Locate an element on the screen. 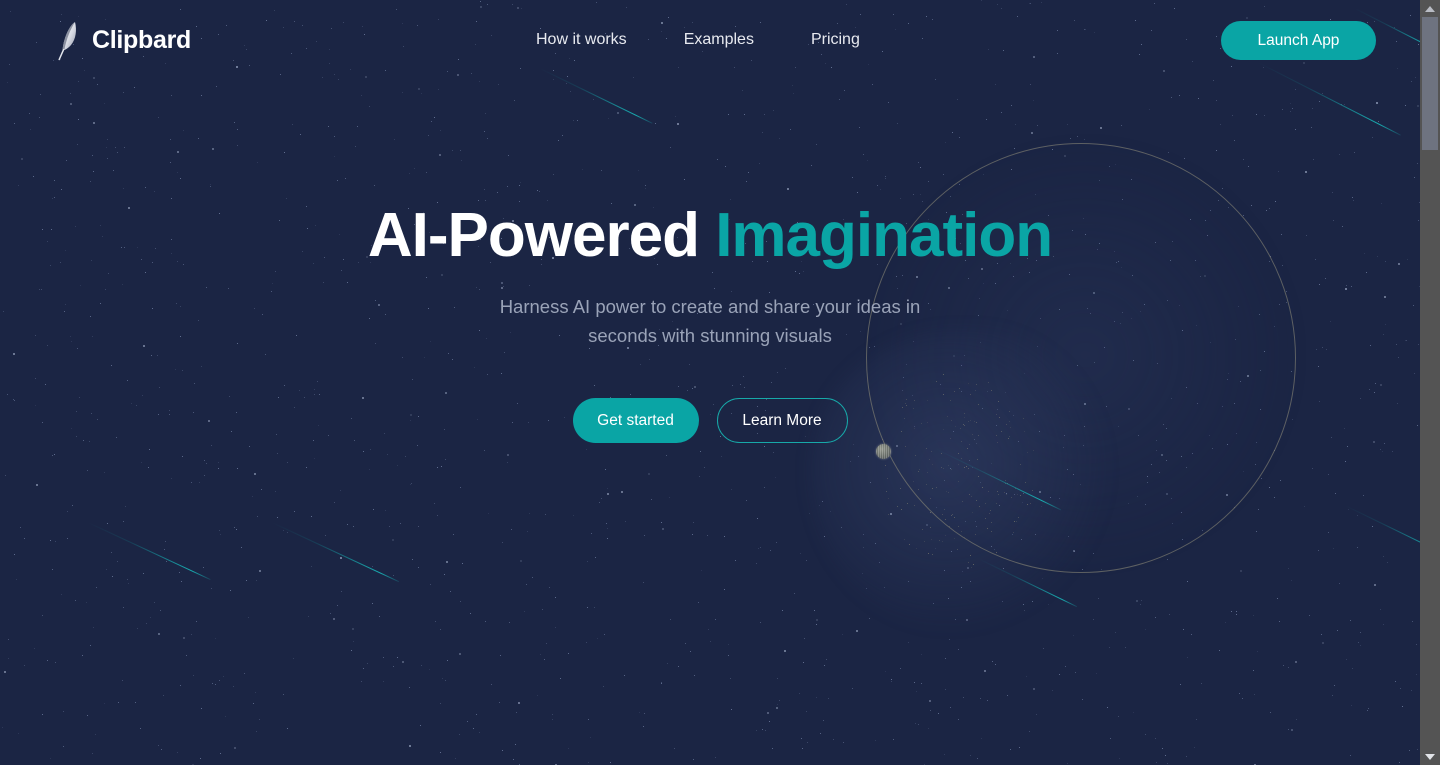 Image resolution: width=1440 pixels, height=765 pixels. hero-cta-row: Get started Learn More is located at coordinates (710, 421).